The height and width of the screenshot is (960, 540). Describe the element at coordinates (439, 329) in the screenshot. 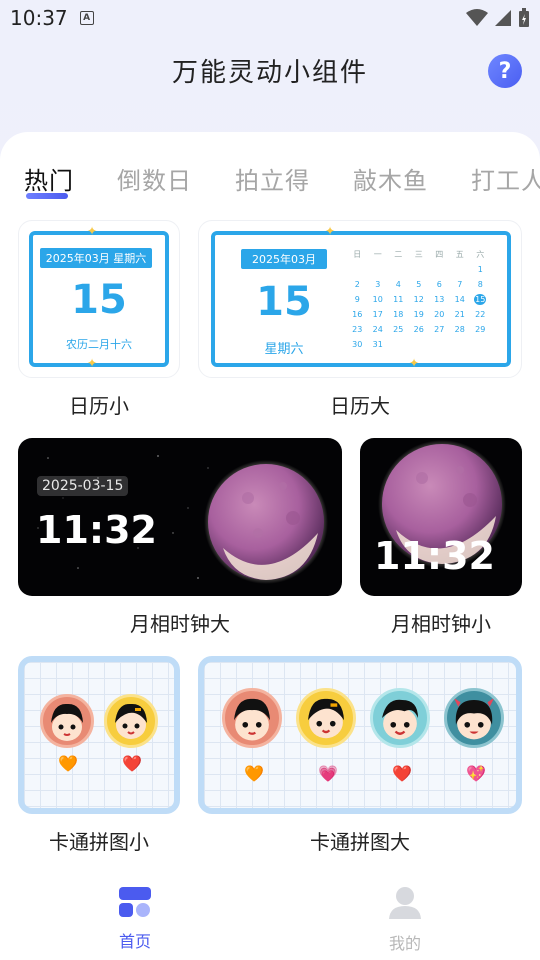

I see `calendar-cell: 27` at that location.